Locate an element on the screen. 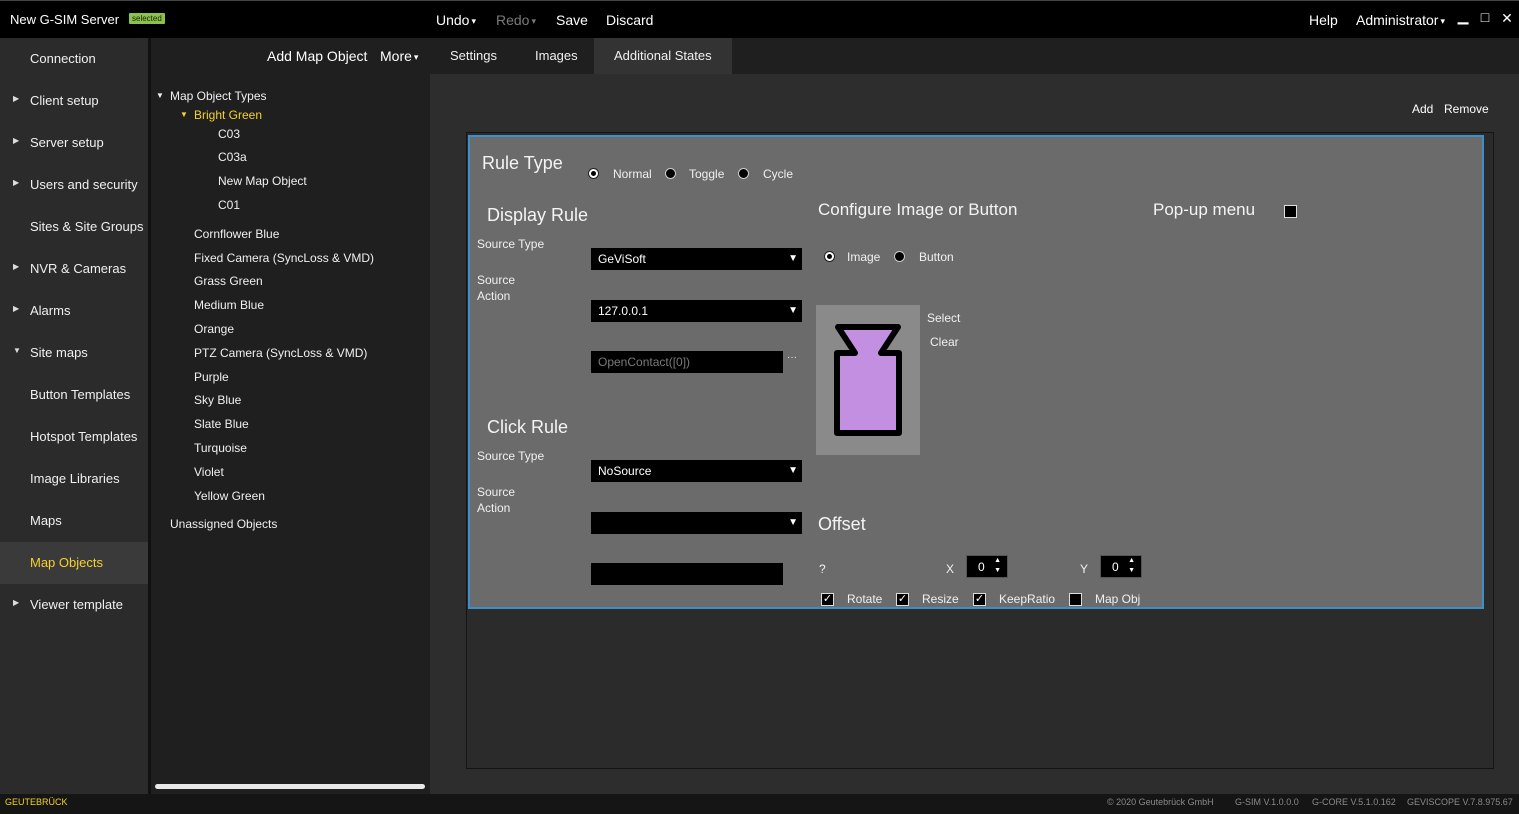 The image size is (1519, 814). nav-item-site-maps: ▼ Site maps is located at coordinates (74, 353).